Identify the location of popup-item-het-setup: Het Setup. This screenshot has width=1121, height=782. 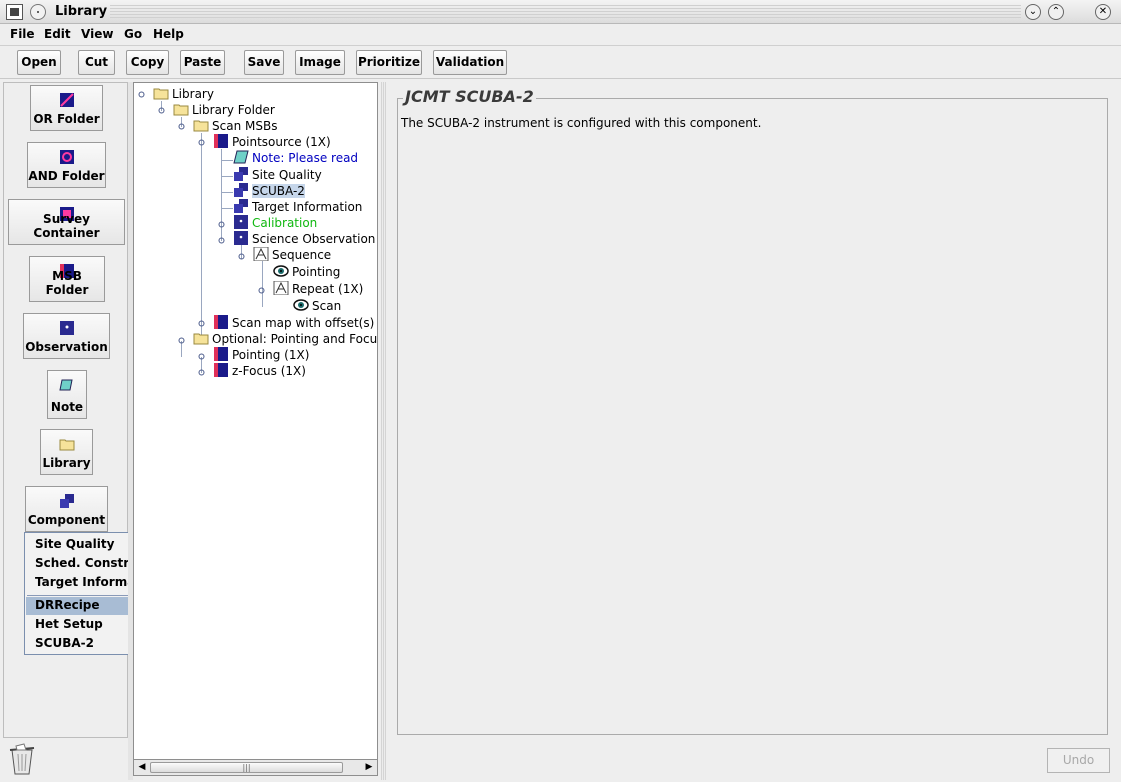
(69, 624).